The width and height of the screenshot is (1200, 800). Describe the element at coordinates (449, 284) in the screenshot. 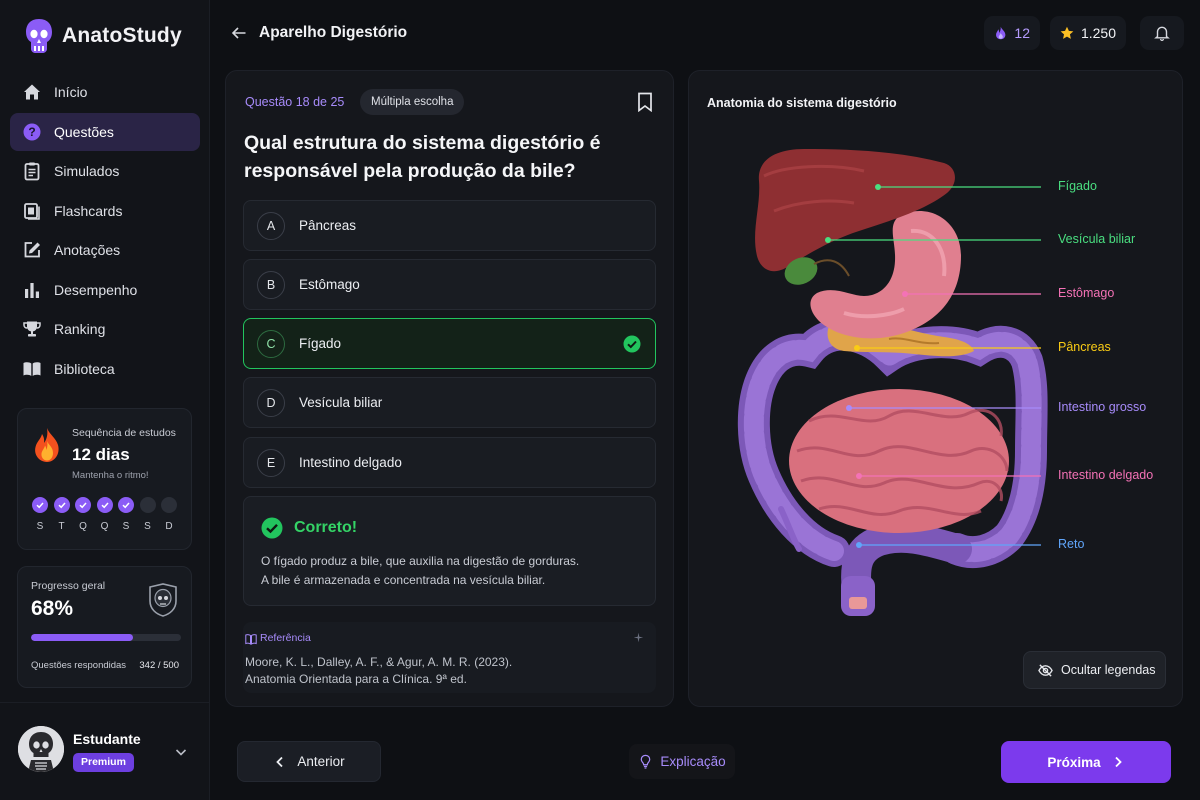

I see `option-b: B Estômago` at that location.